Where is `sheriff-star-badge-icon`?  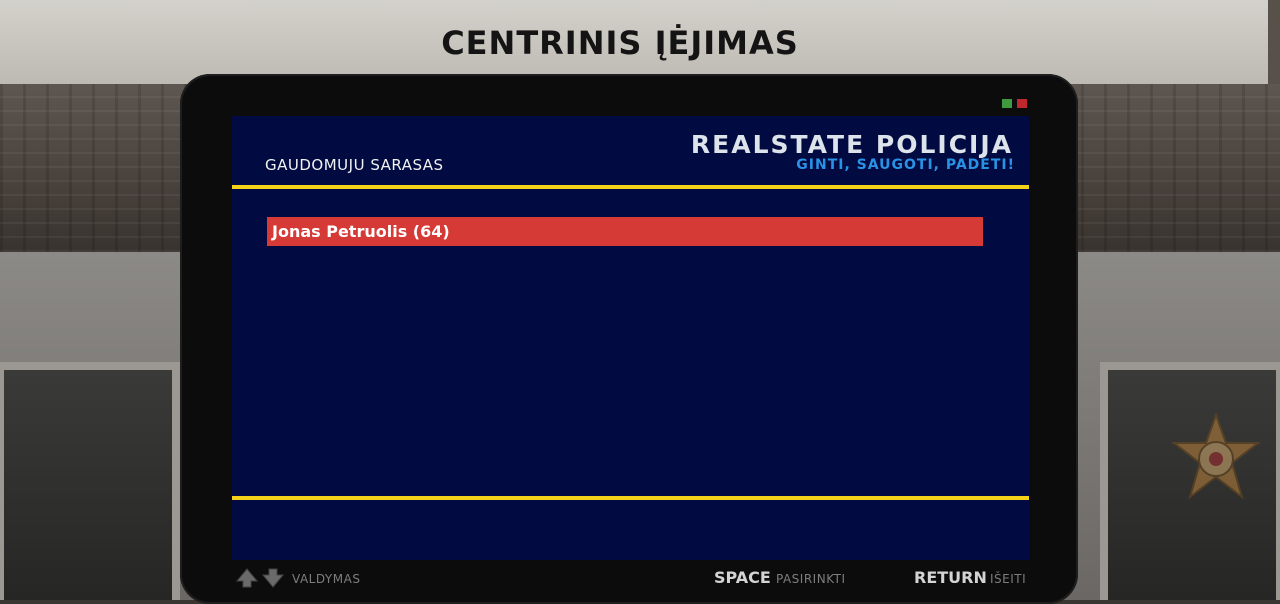 sheriff-star-badge-icon is located at coordinates (1216, 457).